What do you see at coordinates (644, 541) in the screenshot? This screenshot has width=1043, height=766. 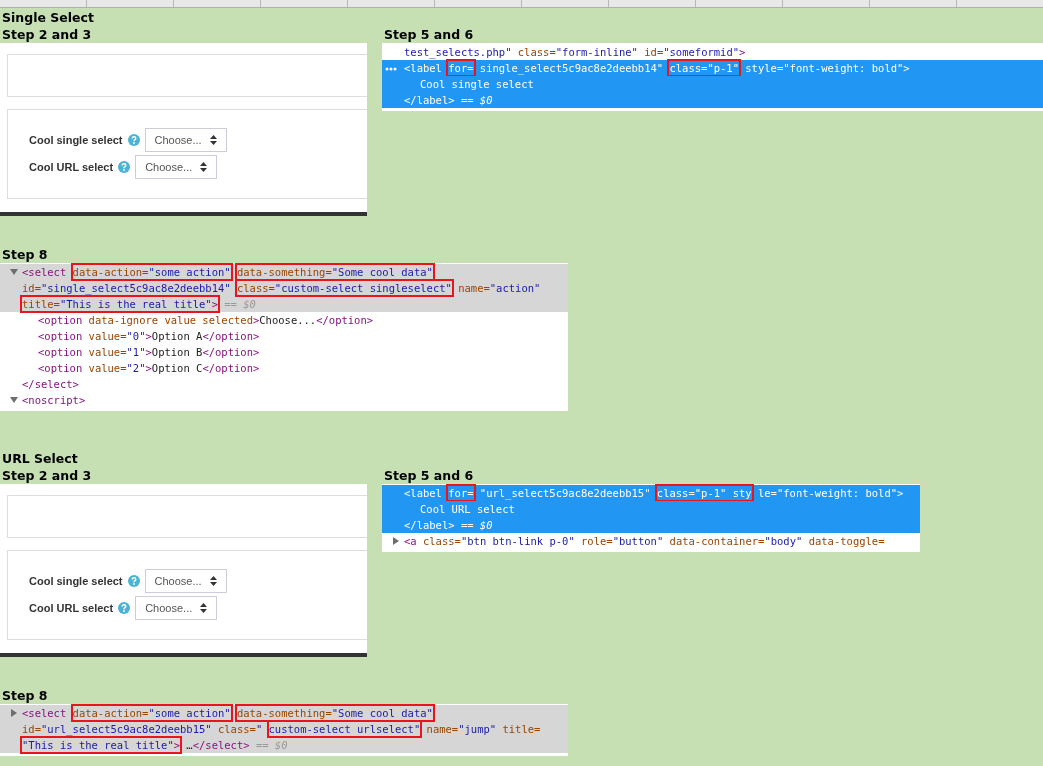 I see `code-token: <a class="btn btn-link p-0" role="button" data-container="body" data-toggle=` at bounding box center [644, 541].